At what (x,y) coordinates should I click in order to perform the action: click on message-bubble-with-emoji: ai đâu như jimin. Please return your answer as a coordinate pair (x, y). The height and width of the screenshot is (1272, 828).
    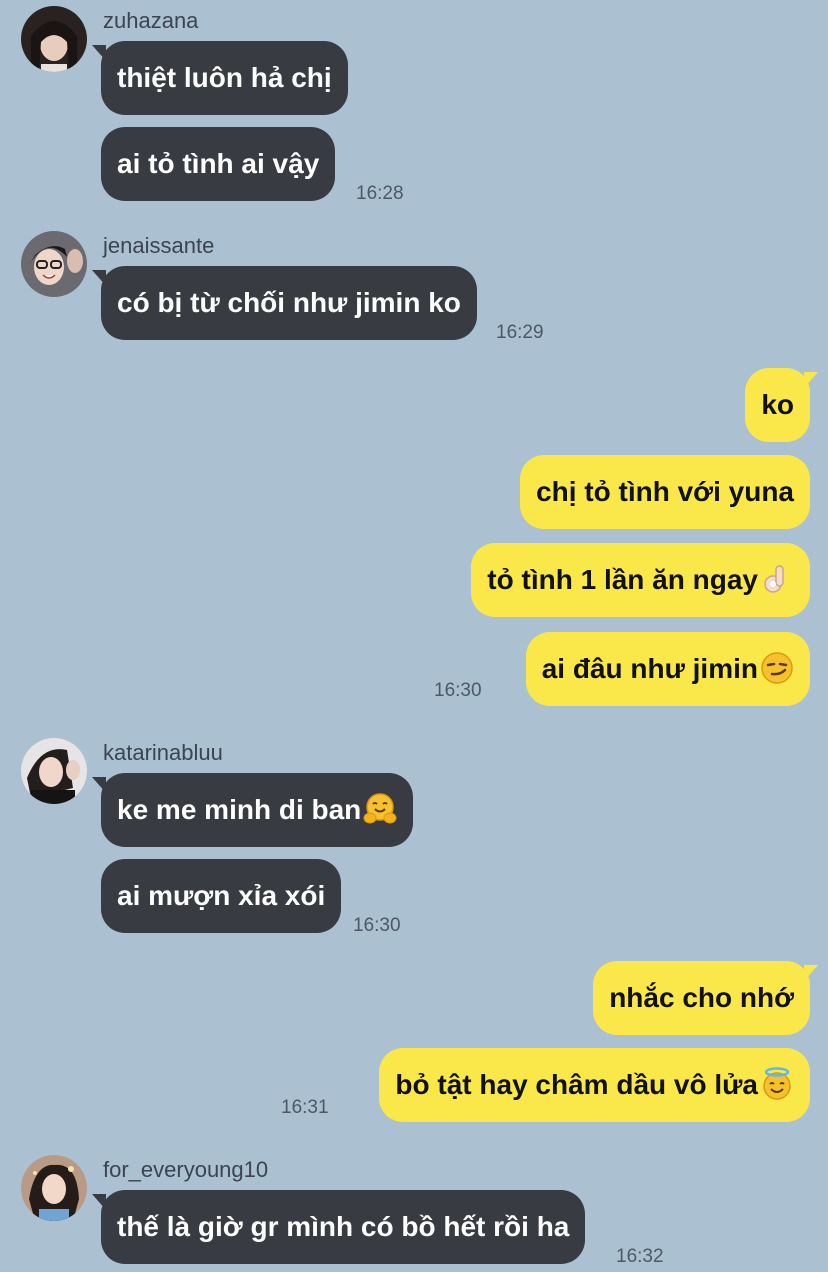
    Looking at the image, I should click on (667, 669).